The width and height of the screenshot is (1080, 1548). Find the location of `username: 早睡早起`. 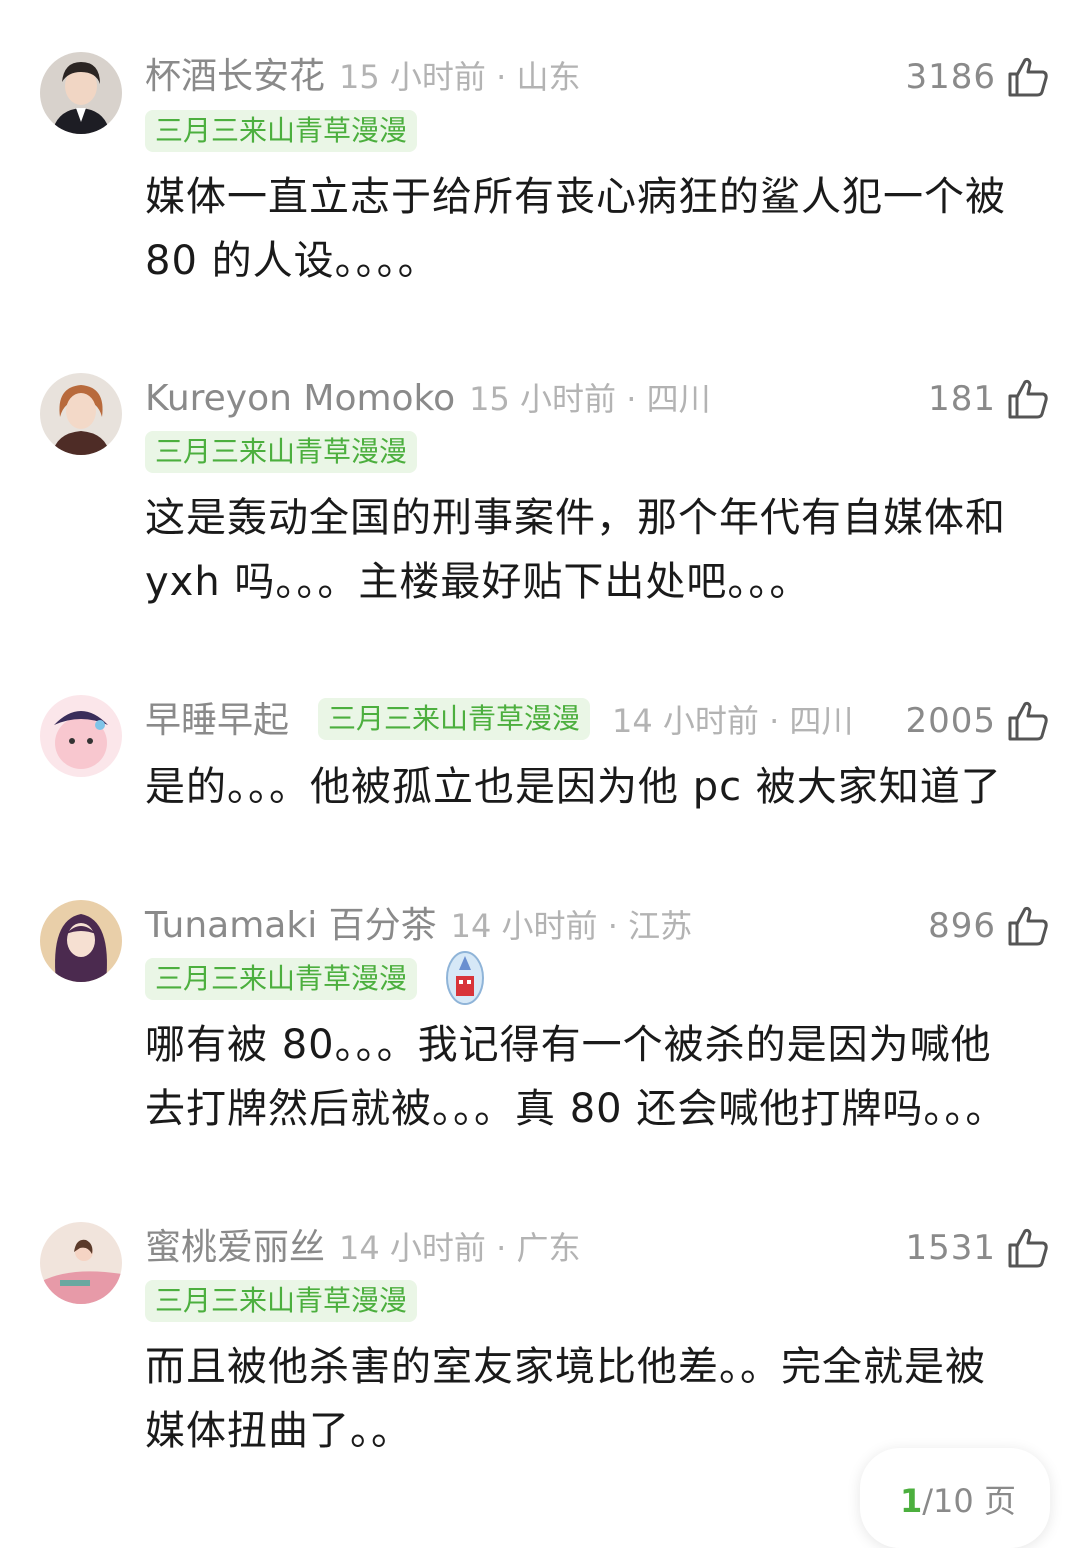

username: 早睡早起 is located at coordinates (217, 721).